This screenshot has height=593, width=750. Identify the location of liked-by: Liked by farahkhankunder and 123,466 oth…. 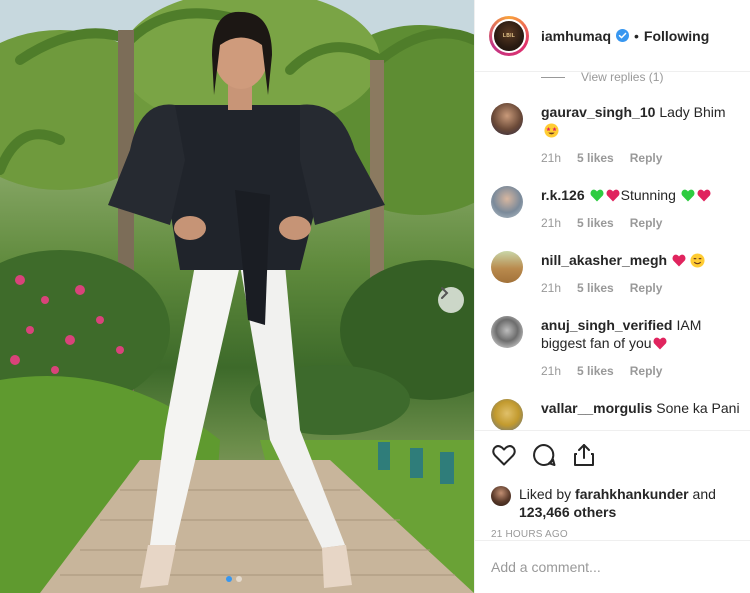
(613, 503).